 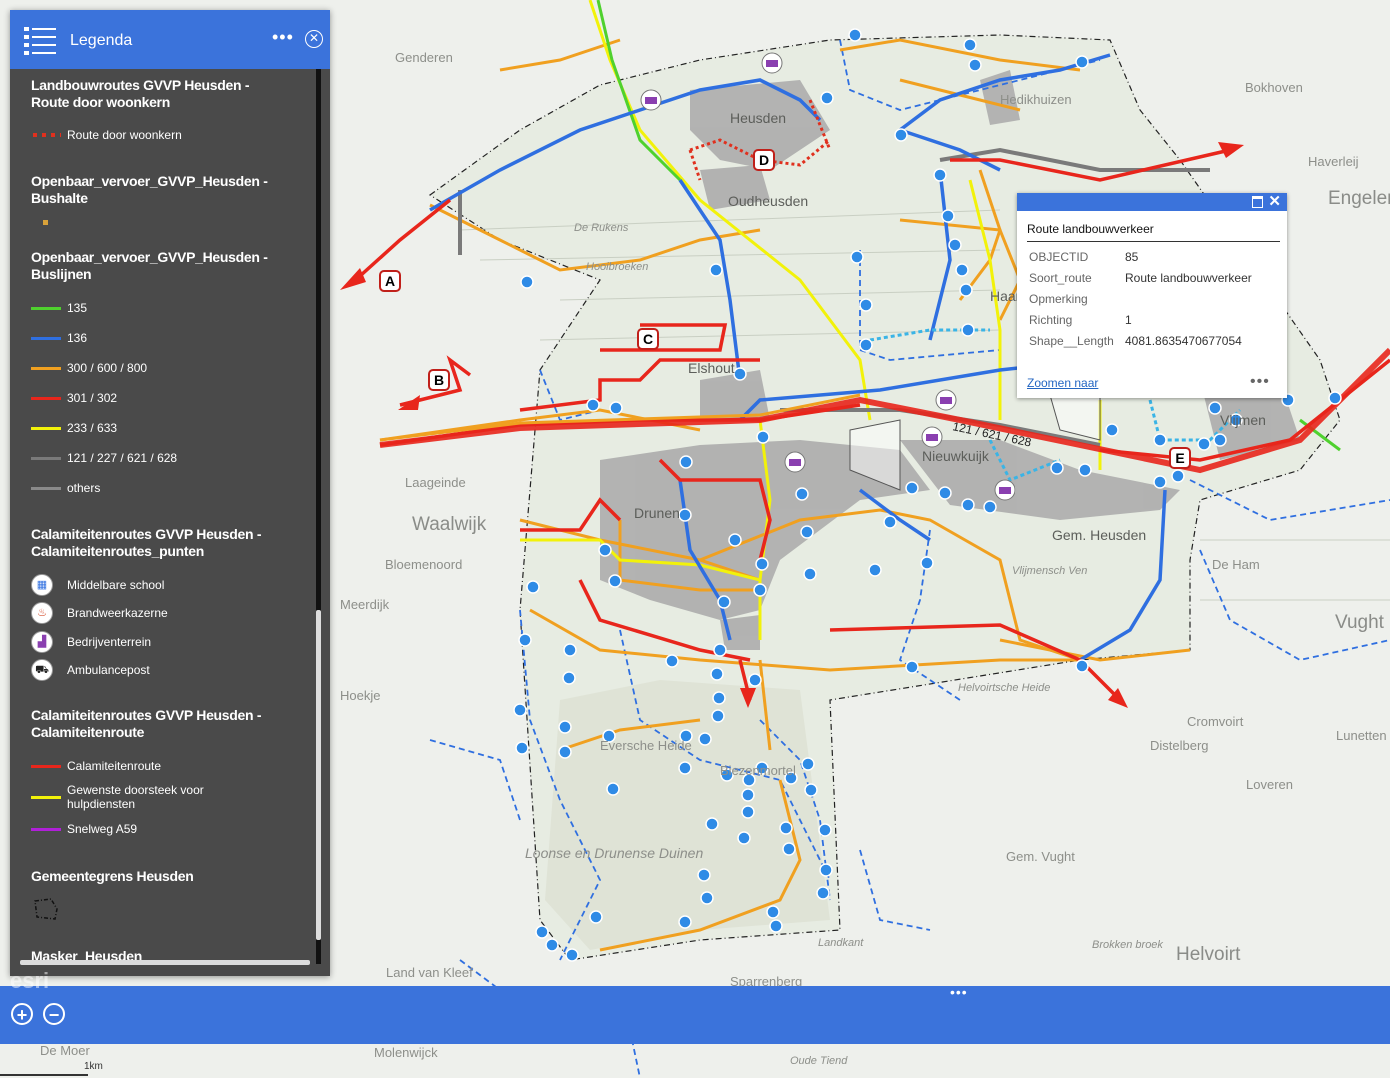 What do you see at coordinates (449, 524) in the screenshot?
I see `place-label: Waalwijk` at bounding box center [449, 524].